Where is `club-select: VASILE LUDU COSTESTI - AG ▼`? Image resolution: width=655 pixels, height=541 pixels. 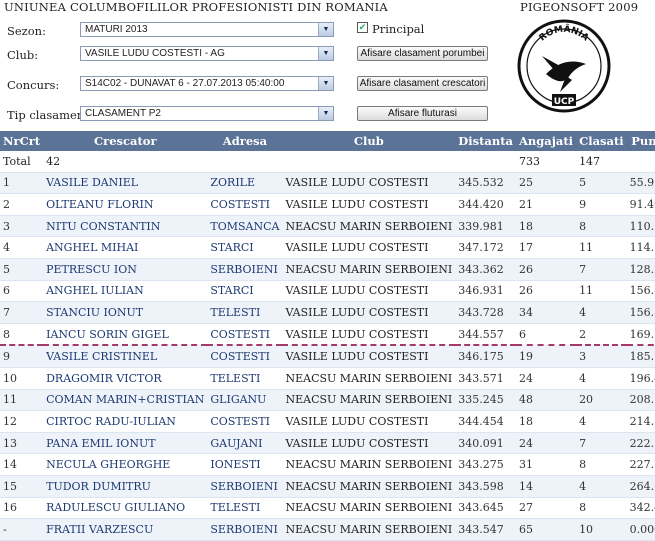
club-select: VASILE LUDU COSTESTI - AG ▼ is located at coordinates (207, 53).